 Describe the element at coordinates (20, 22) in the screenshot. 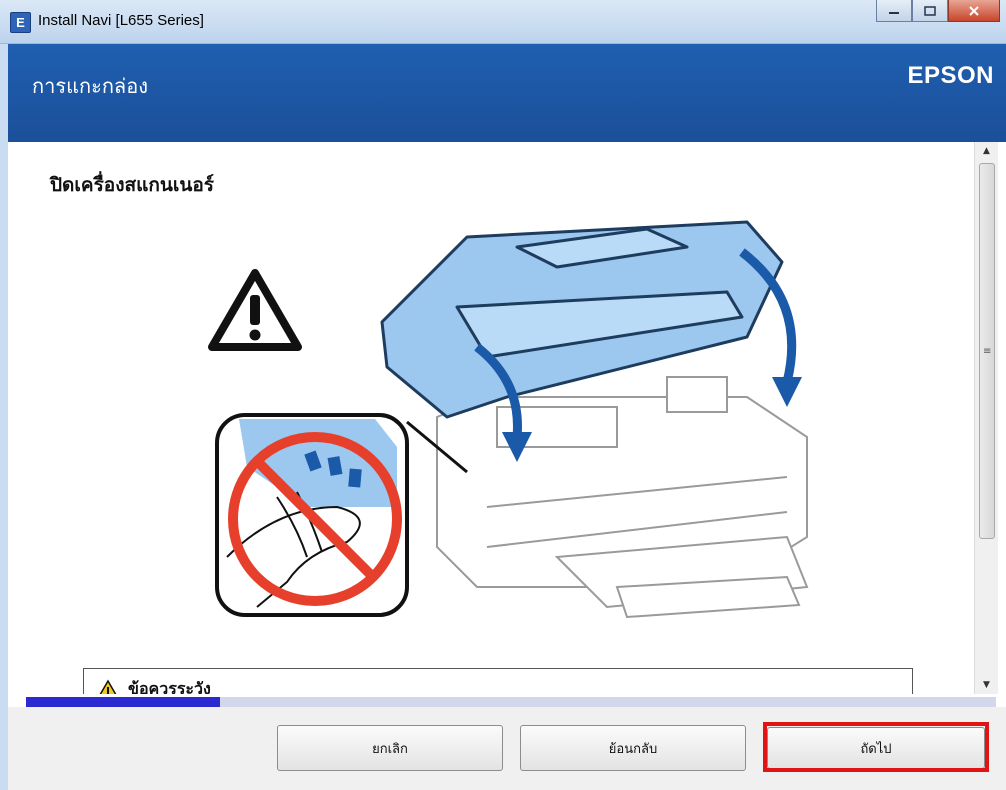

I see `app-icon: E` at that location.